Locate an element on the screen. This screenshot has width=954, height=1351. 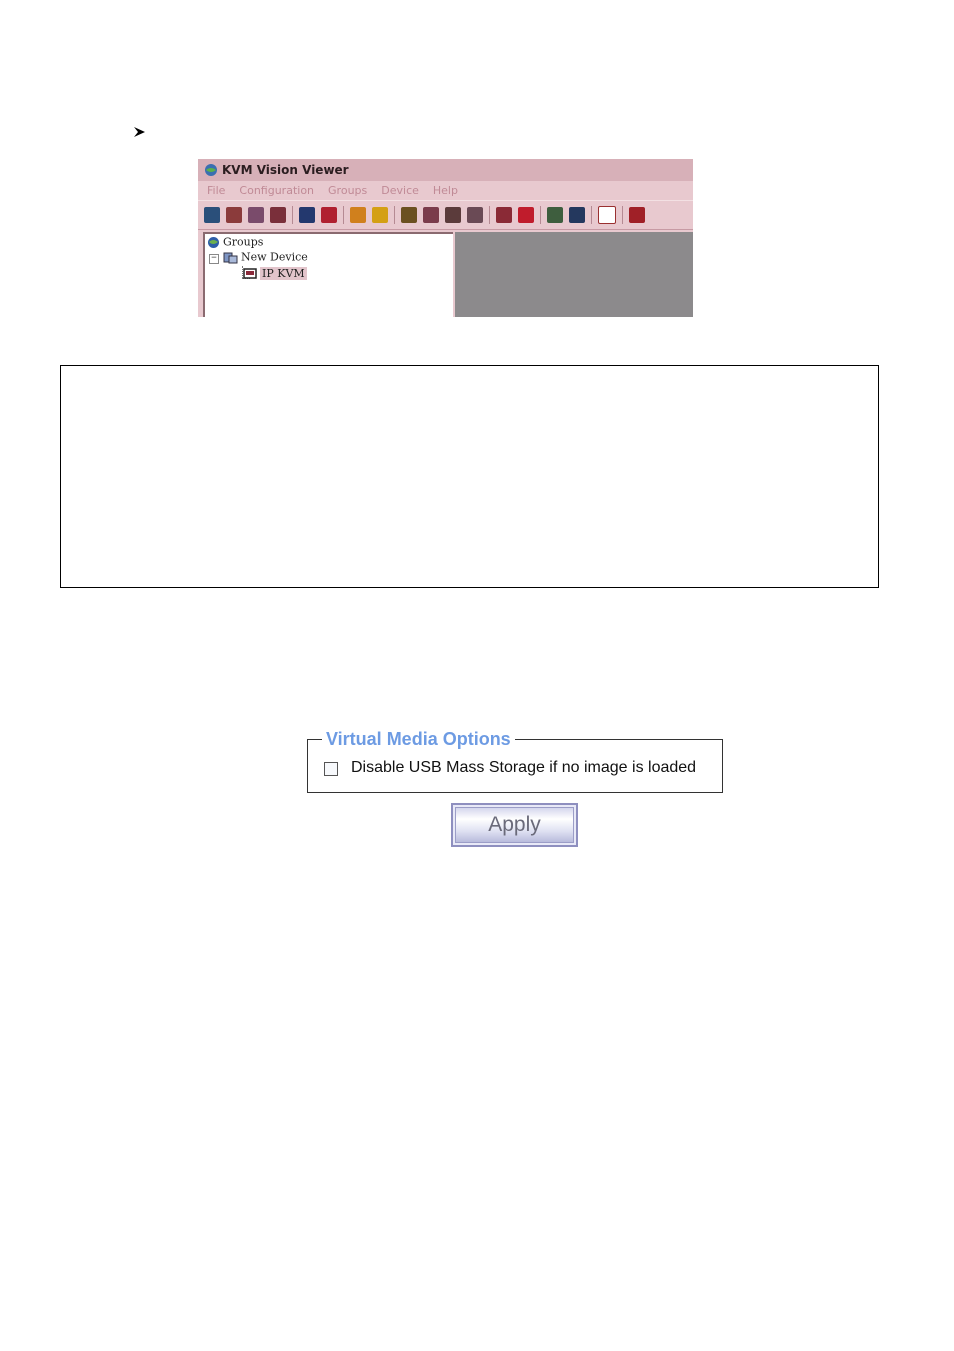
device-tree: Groups − New Device IP KVM is located at coordinates (328, 274).